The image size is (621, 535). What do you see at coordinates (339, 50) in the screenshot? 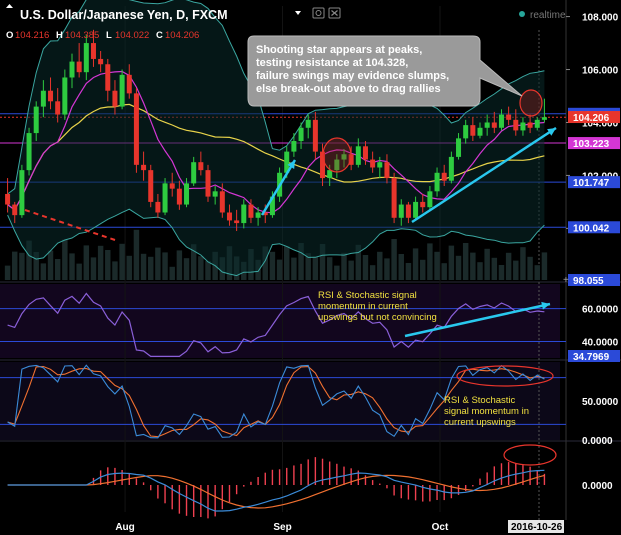
I see `callout-text-line: Shooting star appears at peaks,` at bounding box center [339, 50].